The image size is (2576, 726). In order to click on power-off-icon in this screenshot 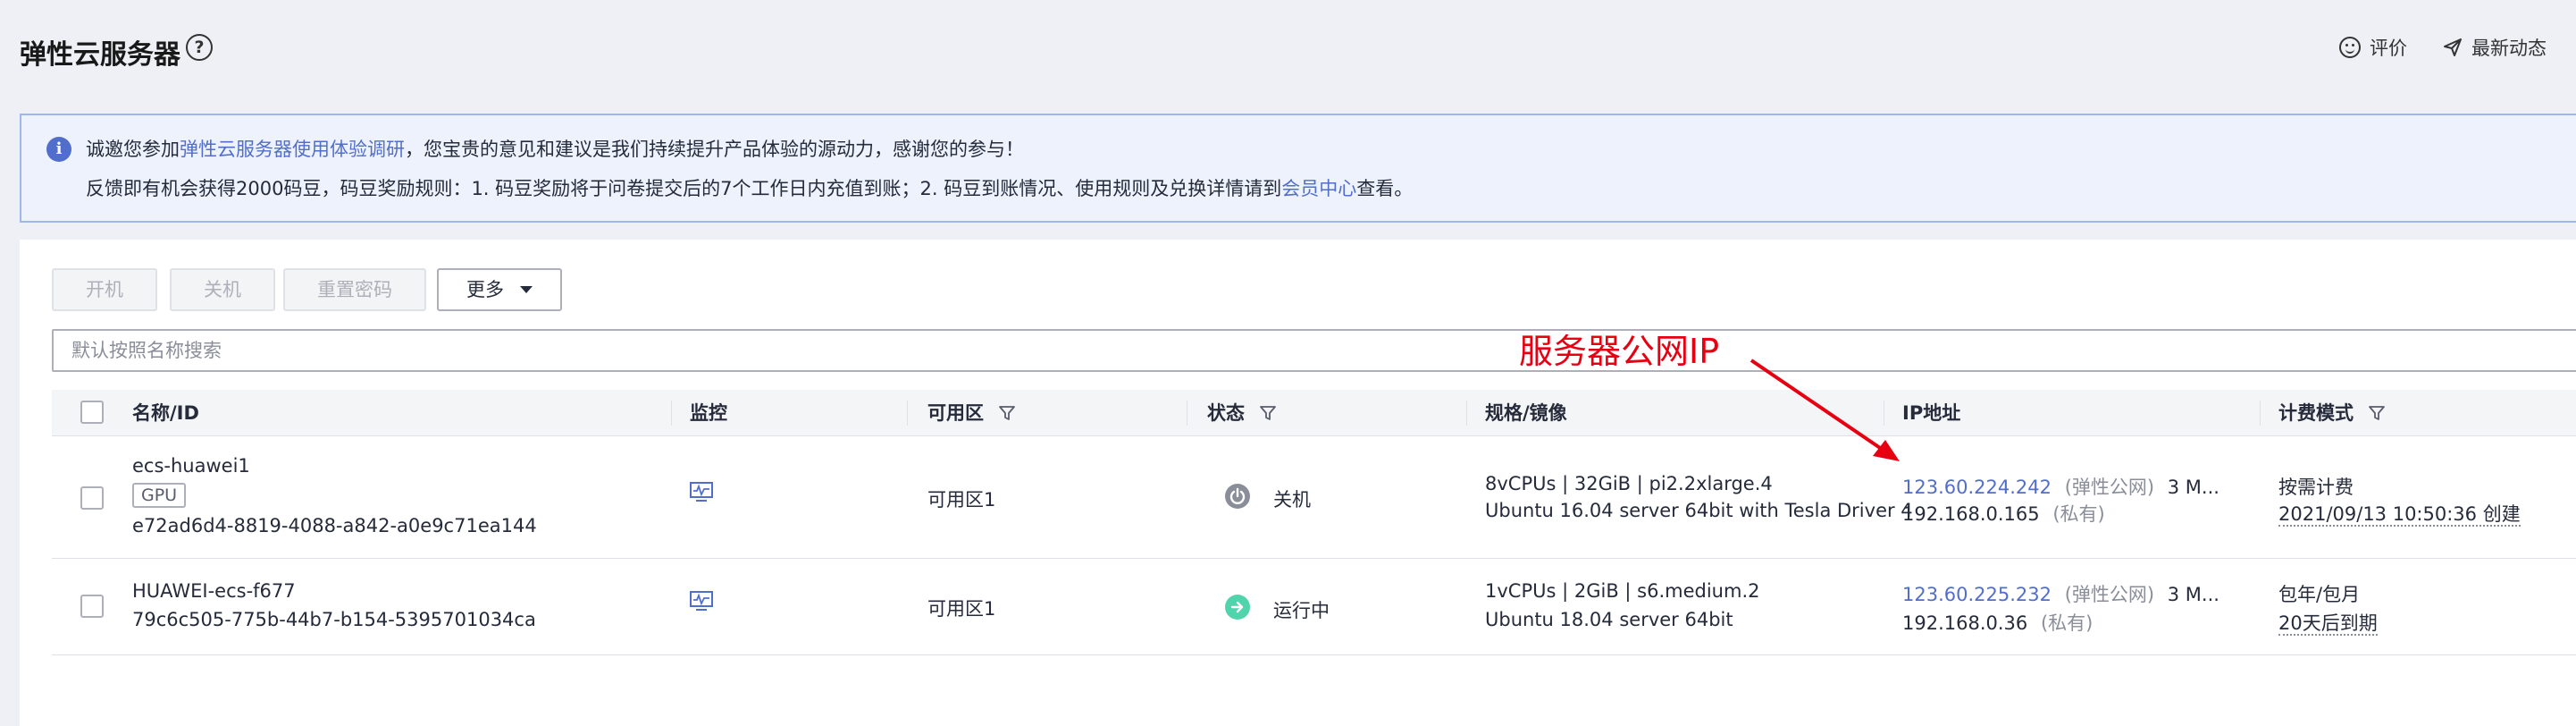, I will do `click(1237, 496)`.